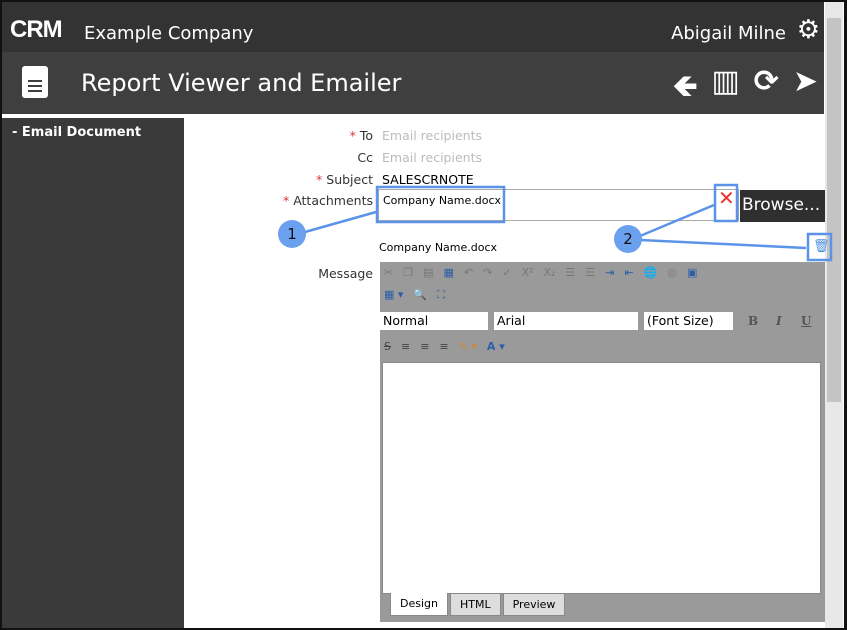 The height and width of the screenshot is (630, 847). What do you see at coordinates (628, 239) in the screenshot?
I see `annotation-2: 2` at bounding box center [628, 239].